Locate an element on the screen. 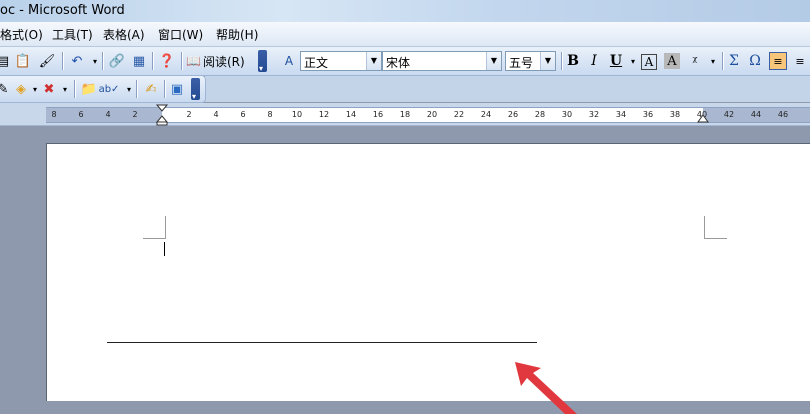 This screenshot has width=810, height=414. ruler-tick-label: 24 is located at coordinates (486, 114).